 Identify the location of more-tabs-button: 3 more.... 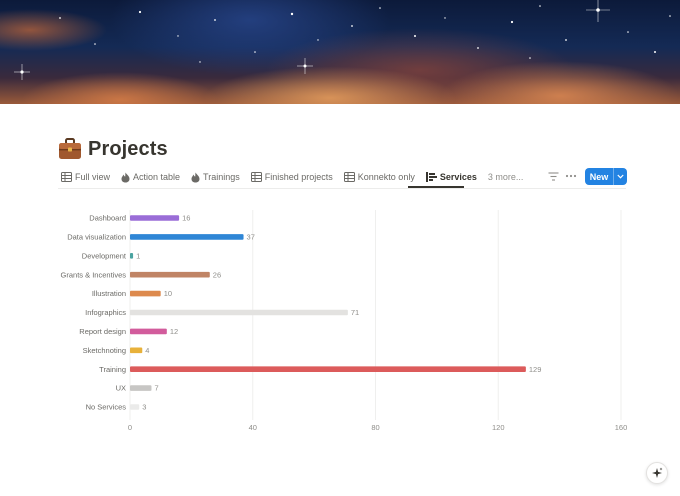
(506, 177).